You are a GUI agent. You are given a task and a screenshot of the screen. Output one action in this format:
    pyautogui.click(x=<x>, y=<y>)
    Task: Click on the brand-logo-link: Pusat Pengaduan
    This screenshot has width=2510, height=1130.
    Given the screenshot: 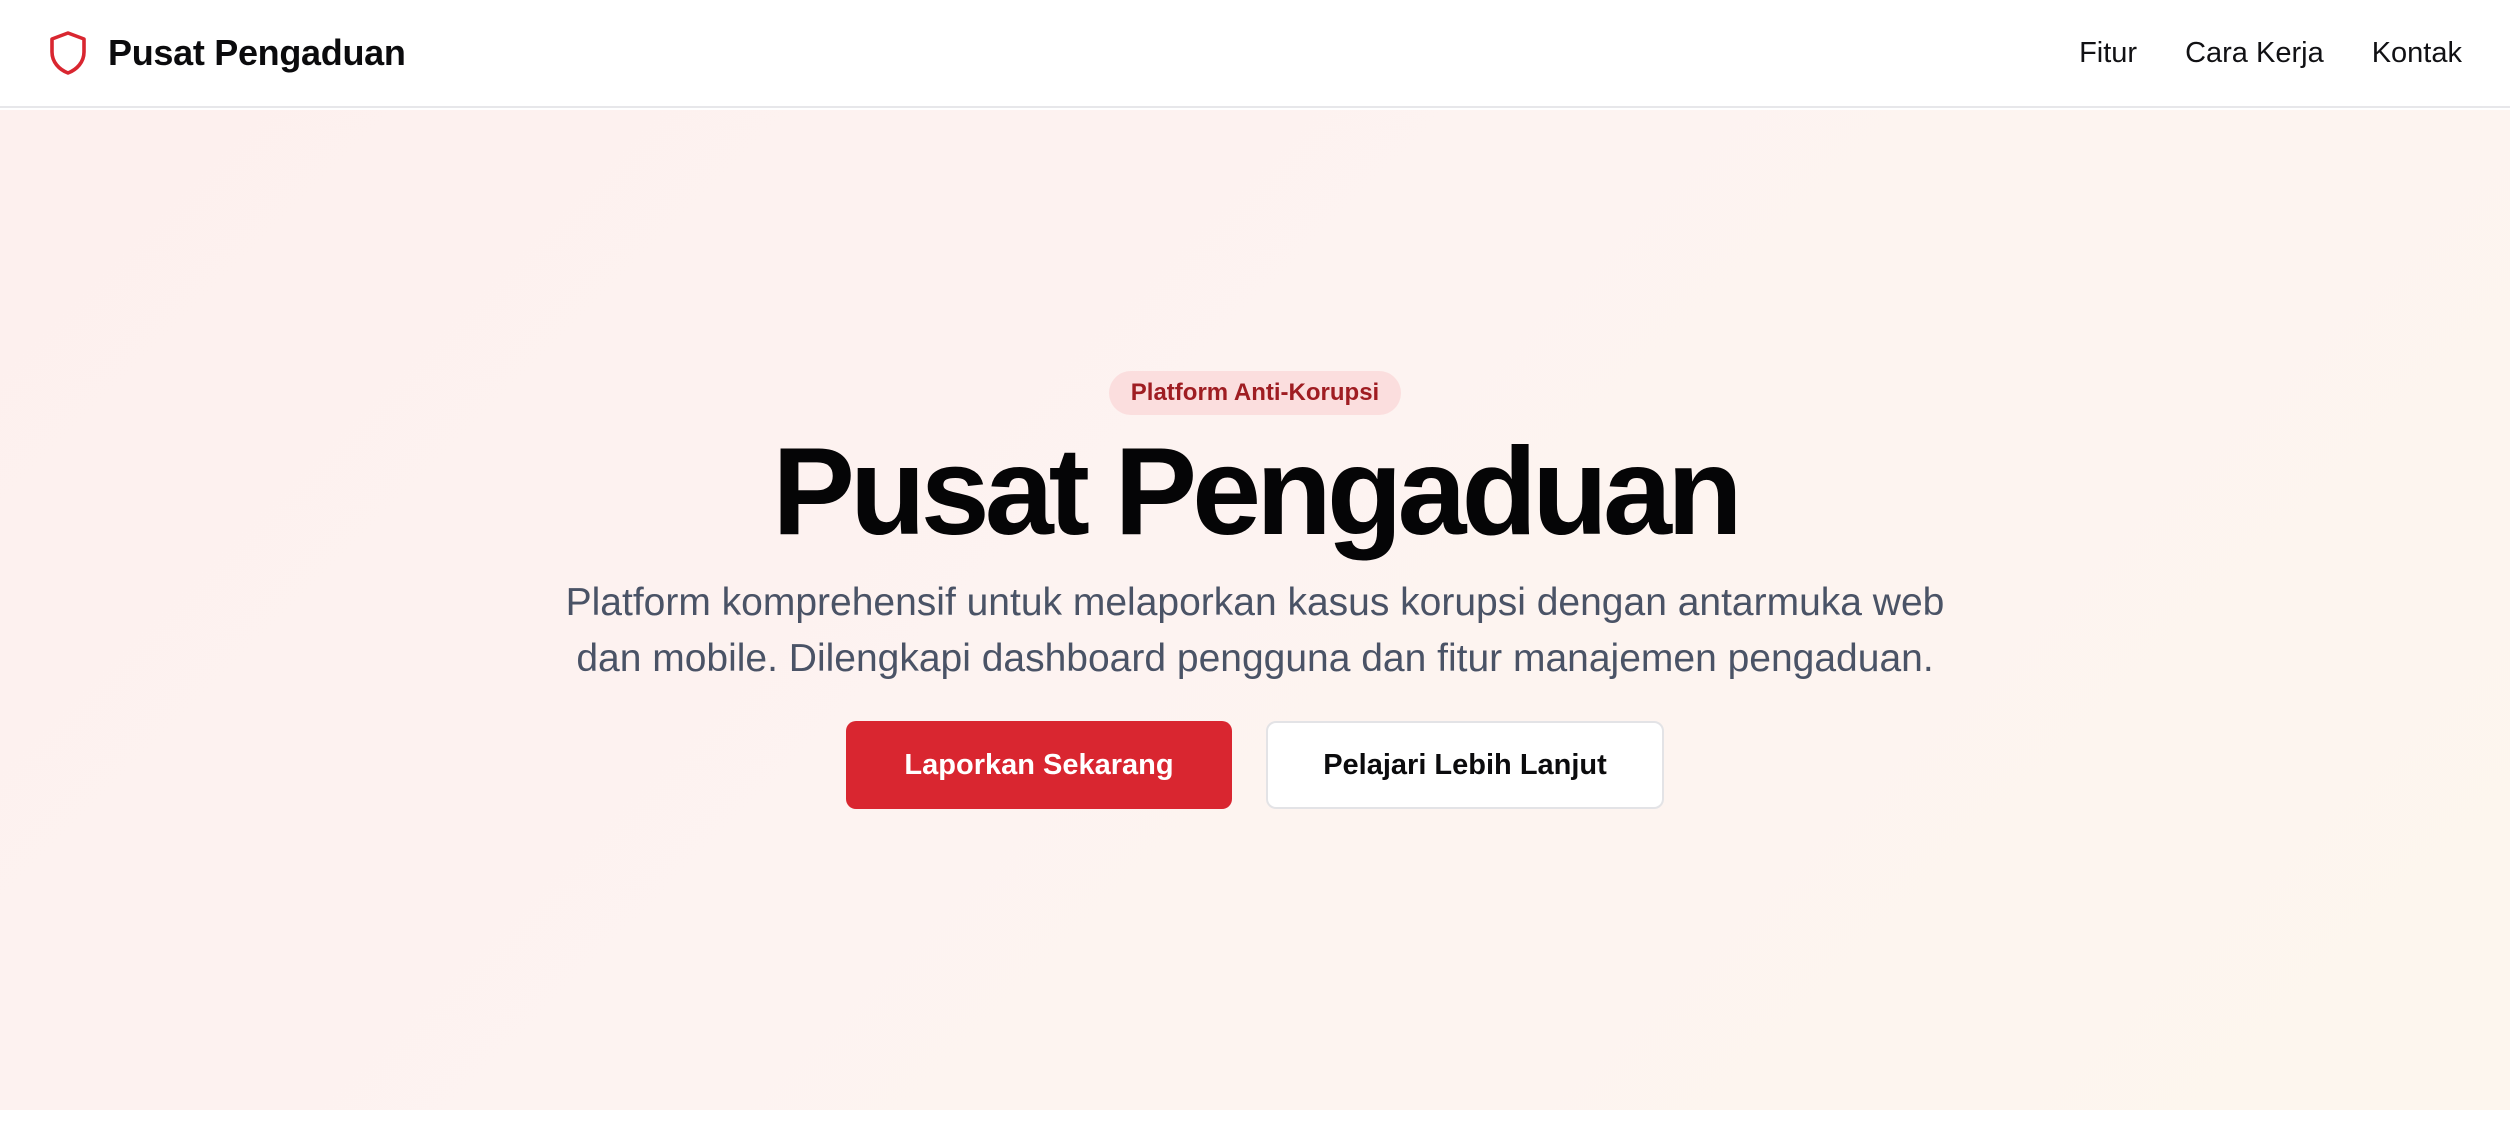 What is the action you would take?
    pyautogui.click(x=227, y=53)
    